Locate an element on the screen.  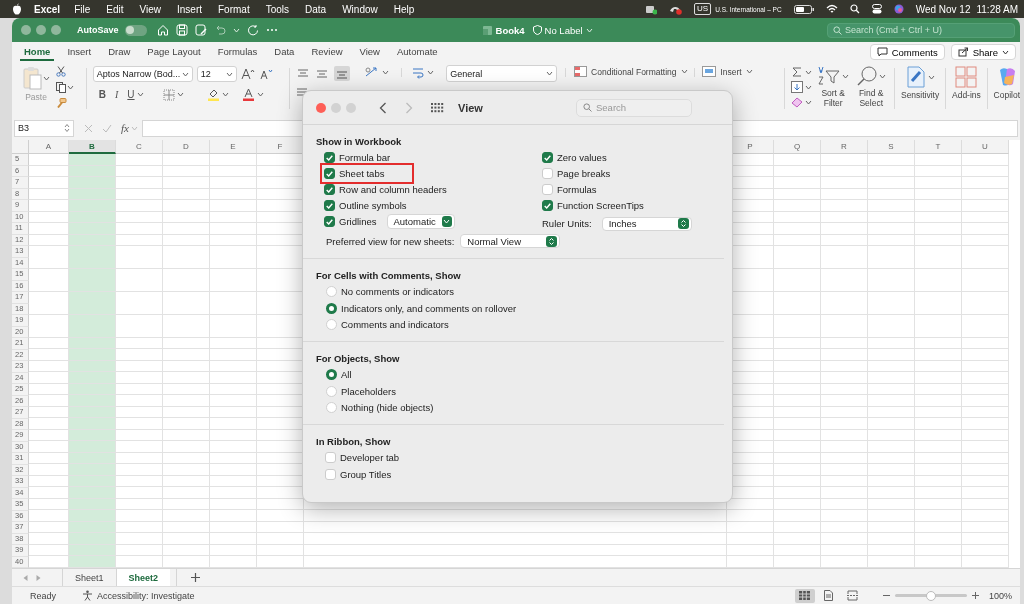
sensitivity-label: No Label is located at coordinates (563, 30).